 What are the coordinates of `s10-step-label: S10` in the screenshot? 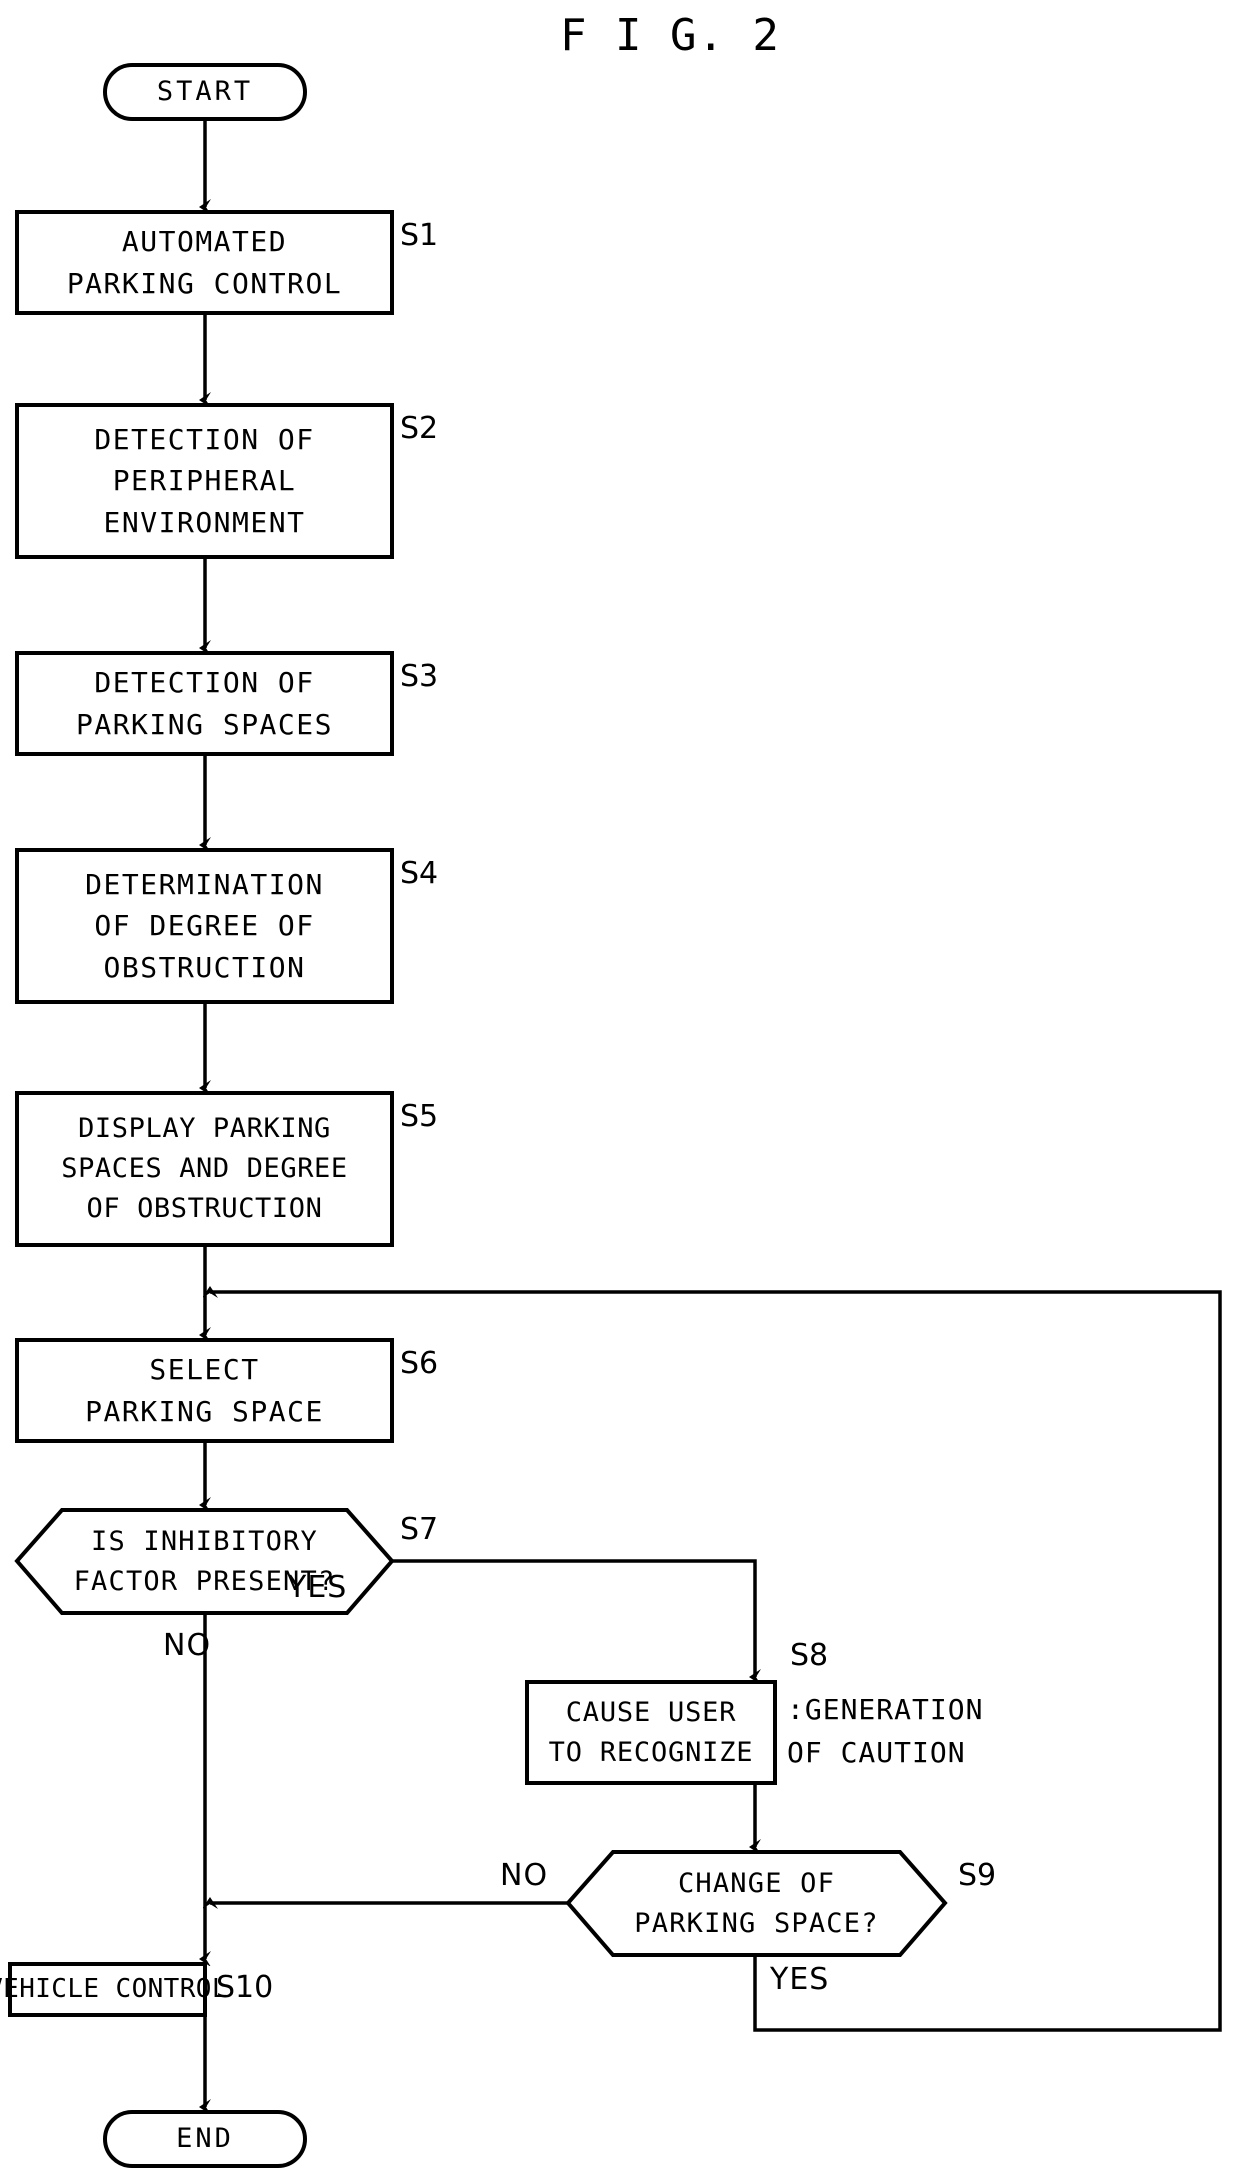 It's located at (245, 1987).